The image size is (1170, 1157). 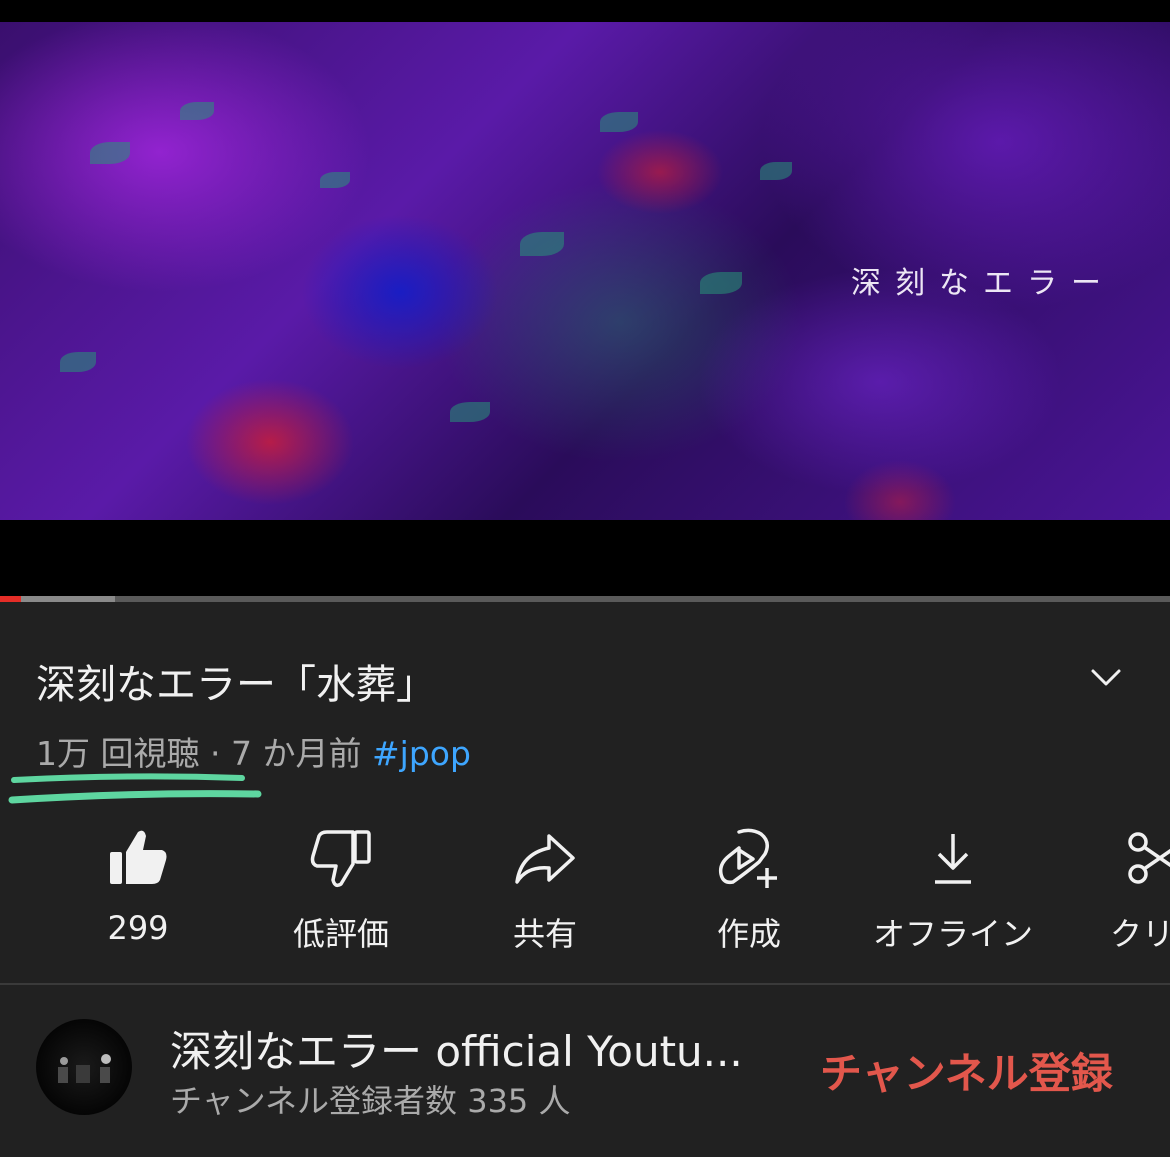 What do you see at coordinates (135, 788) in the screenshot?
I see `highlight-annotation` at bounding box center [135, 788].